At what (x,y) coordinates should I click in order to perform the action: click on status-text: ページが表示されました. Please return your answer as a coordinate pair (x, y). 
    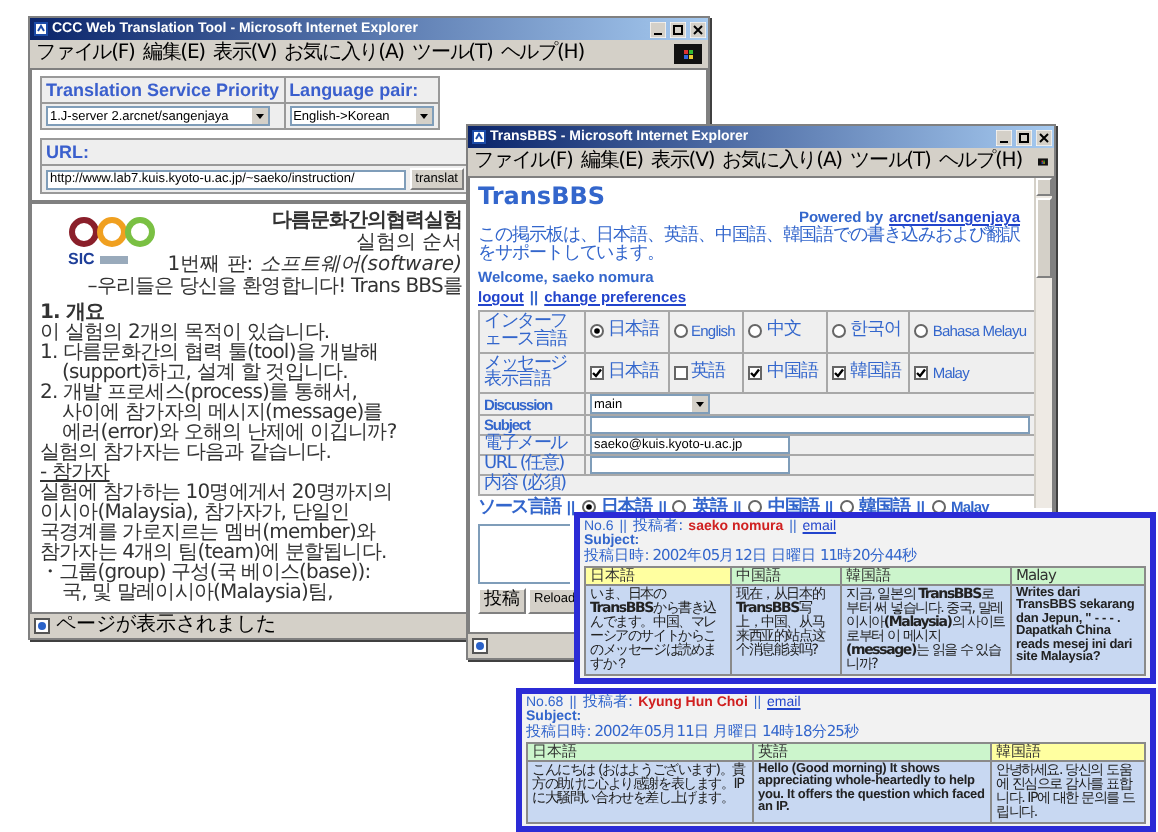
    Looking at the image, I should click on (166, 626).